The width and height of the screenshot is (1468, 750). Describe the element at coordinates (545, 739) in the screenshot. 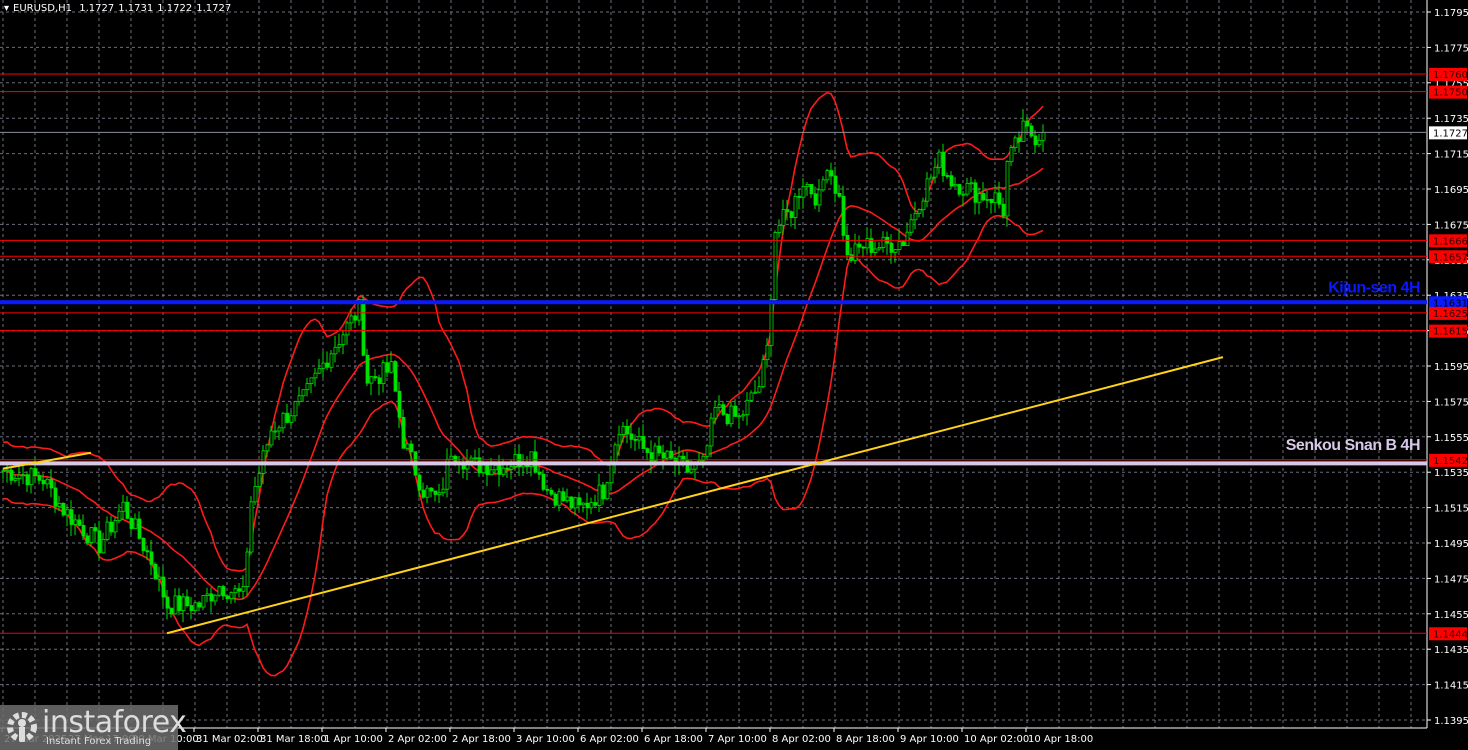

I see `time-tick-label: 3 Apr 10:00` at that location.